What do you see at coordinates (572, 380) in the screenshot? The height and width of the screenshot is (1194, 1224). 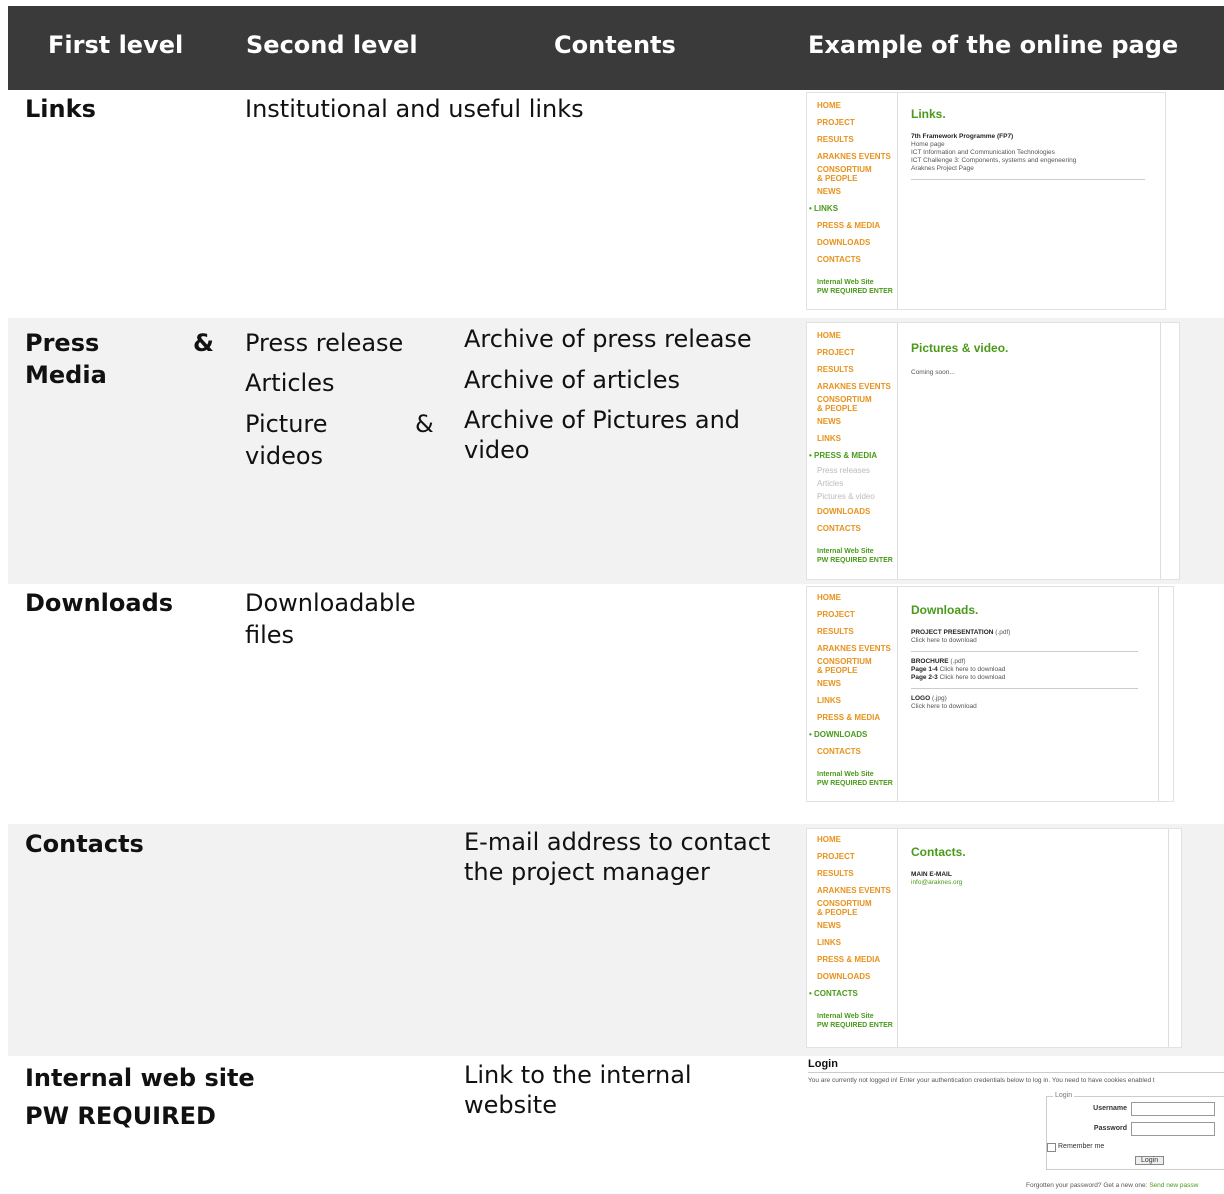 I see `contents-articles: Archive of articles` at bounding box center [572, 380].